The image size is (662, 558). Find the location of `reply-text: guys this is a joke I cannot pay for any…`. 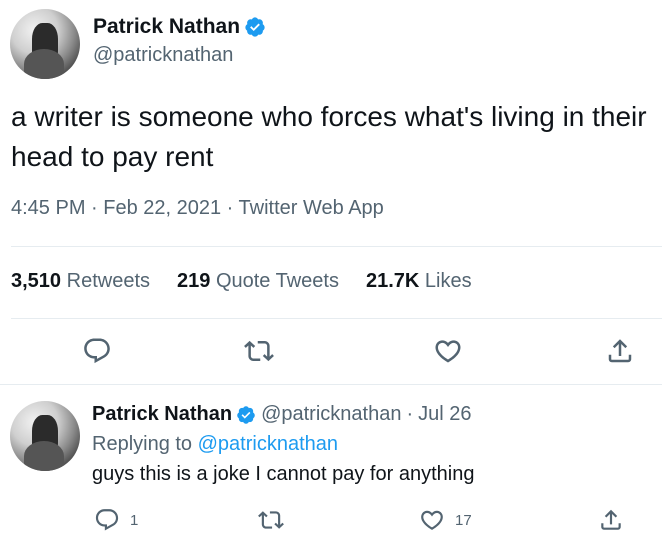

reply-text: guys this is a joke I cannot pay for any… is located at coordinates (283, 474).